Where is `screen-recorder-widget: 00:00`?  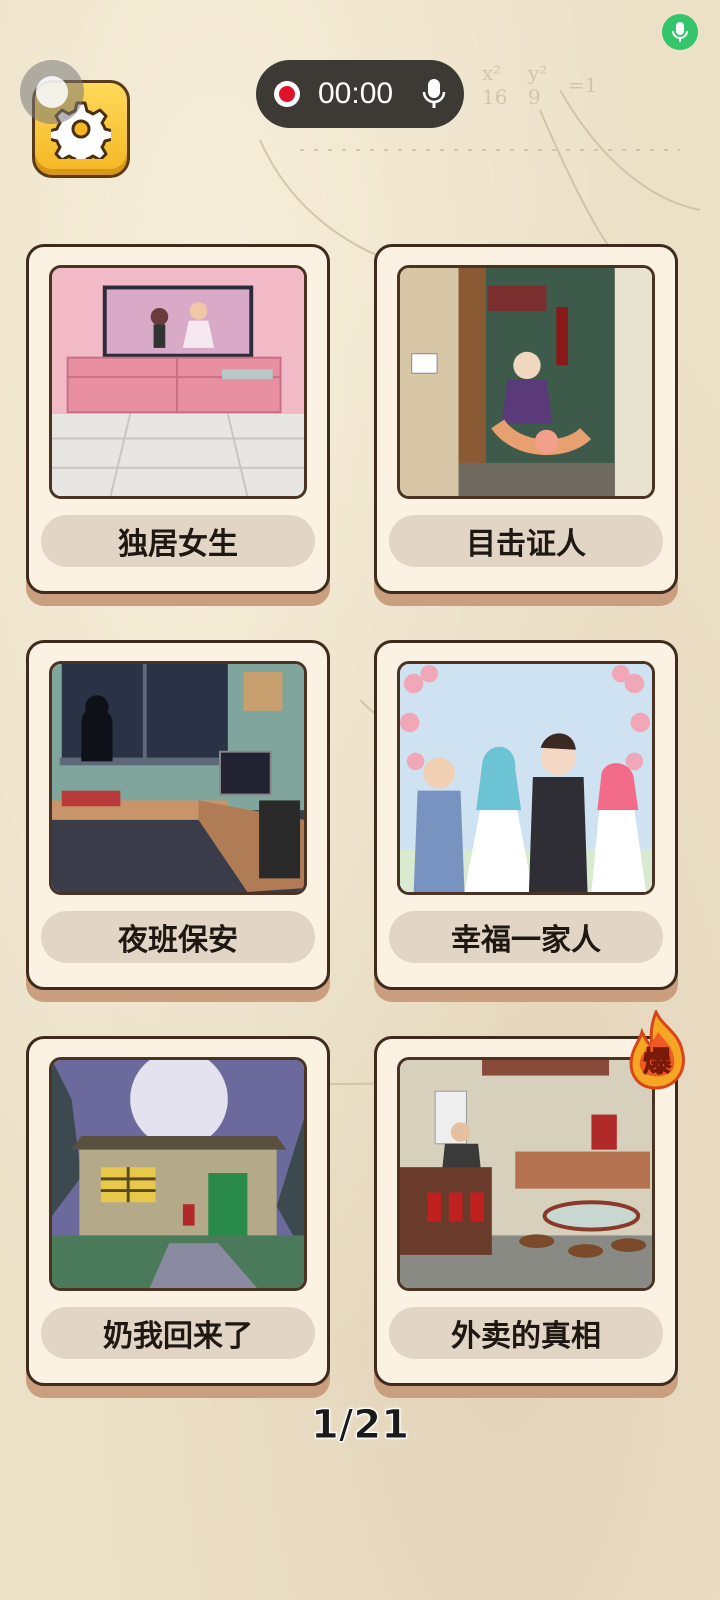
screen-recorder-widget: 00:00 is located at coordinates (360, 94).